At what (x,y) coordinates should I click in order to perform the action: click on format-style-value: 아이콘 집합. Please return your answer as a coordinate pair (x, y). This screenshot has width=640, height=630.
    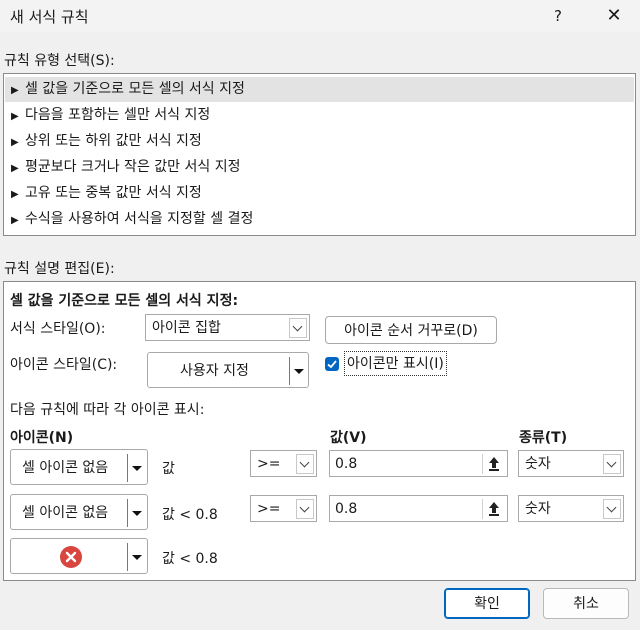
    Looking at the image, I should click on (186, 328).